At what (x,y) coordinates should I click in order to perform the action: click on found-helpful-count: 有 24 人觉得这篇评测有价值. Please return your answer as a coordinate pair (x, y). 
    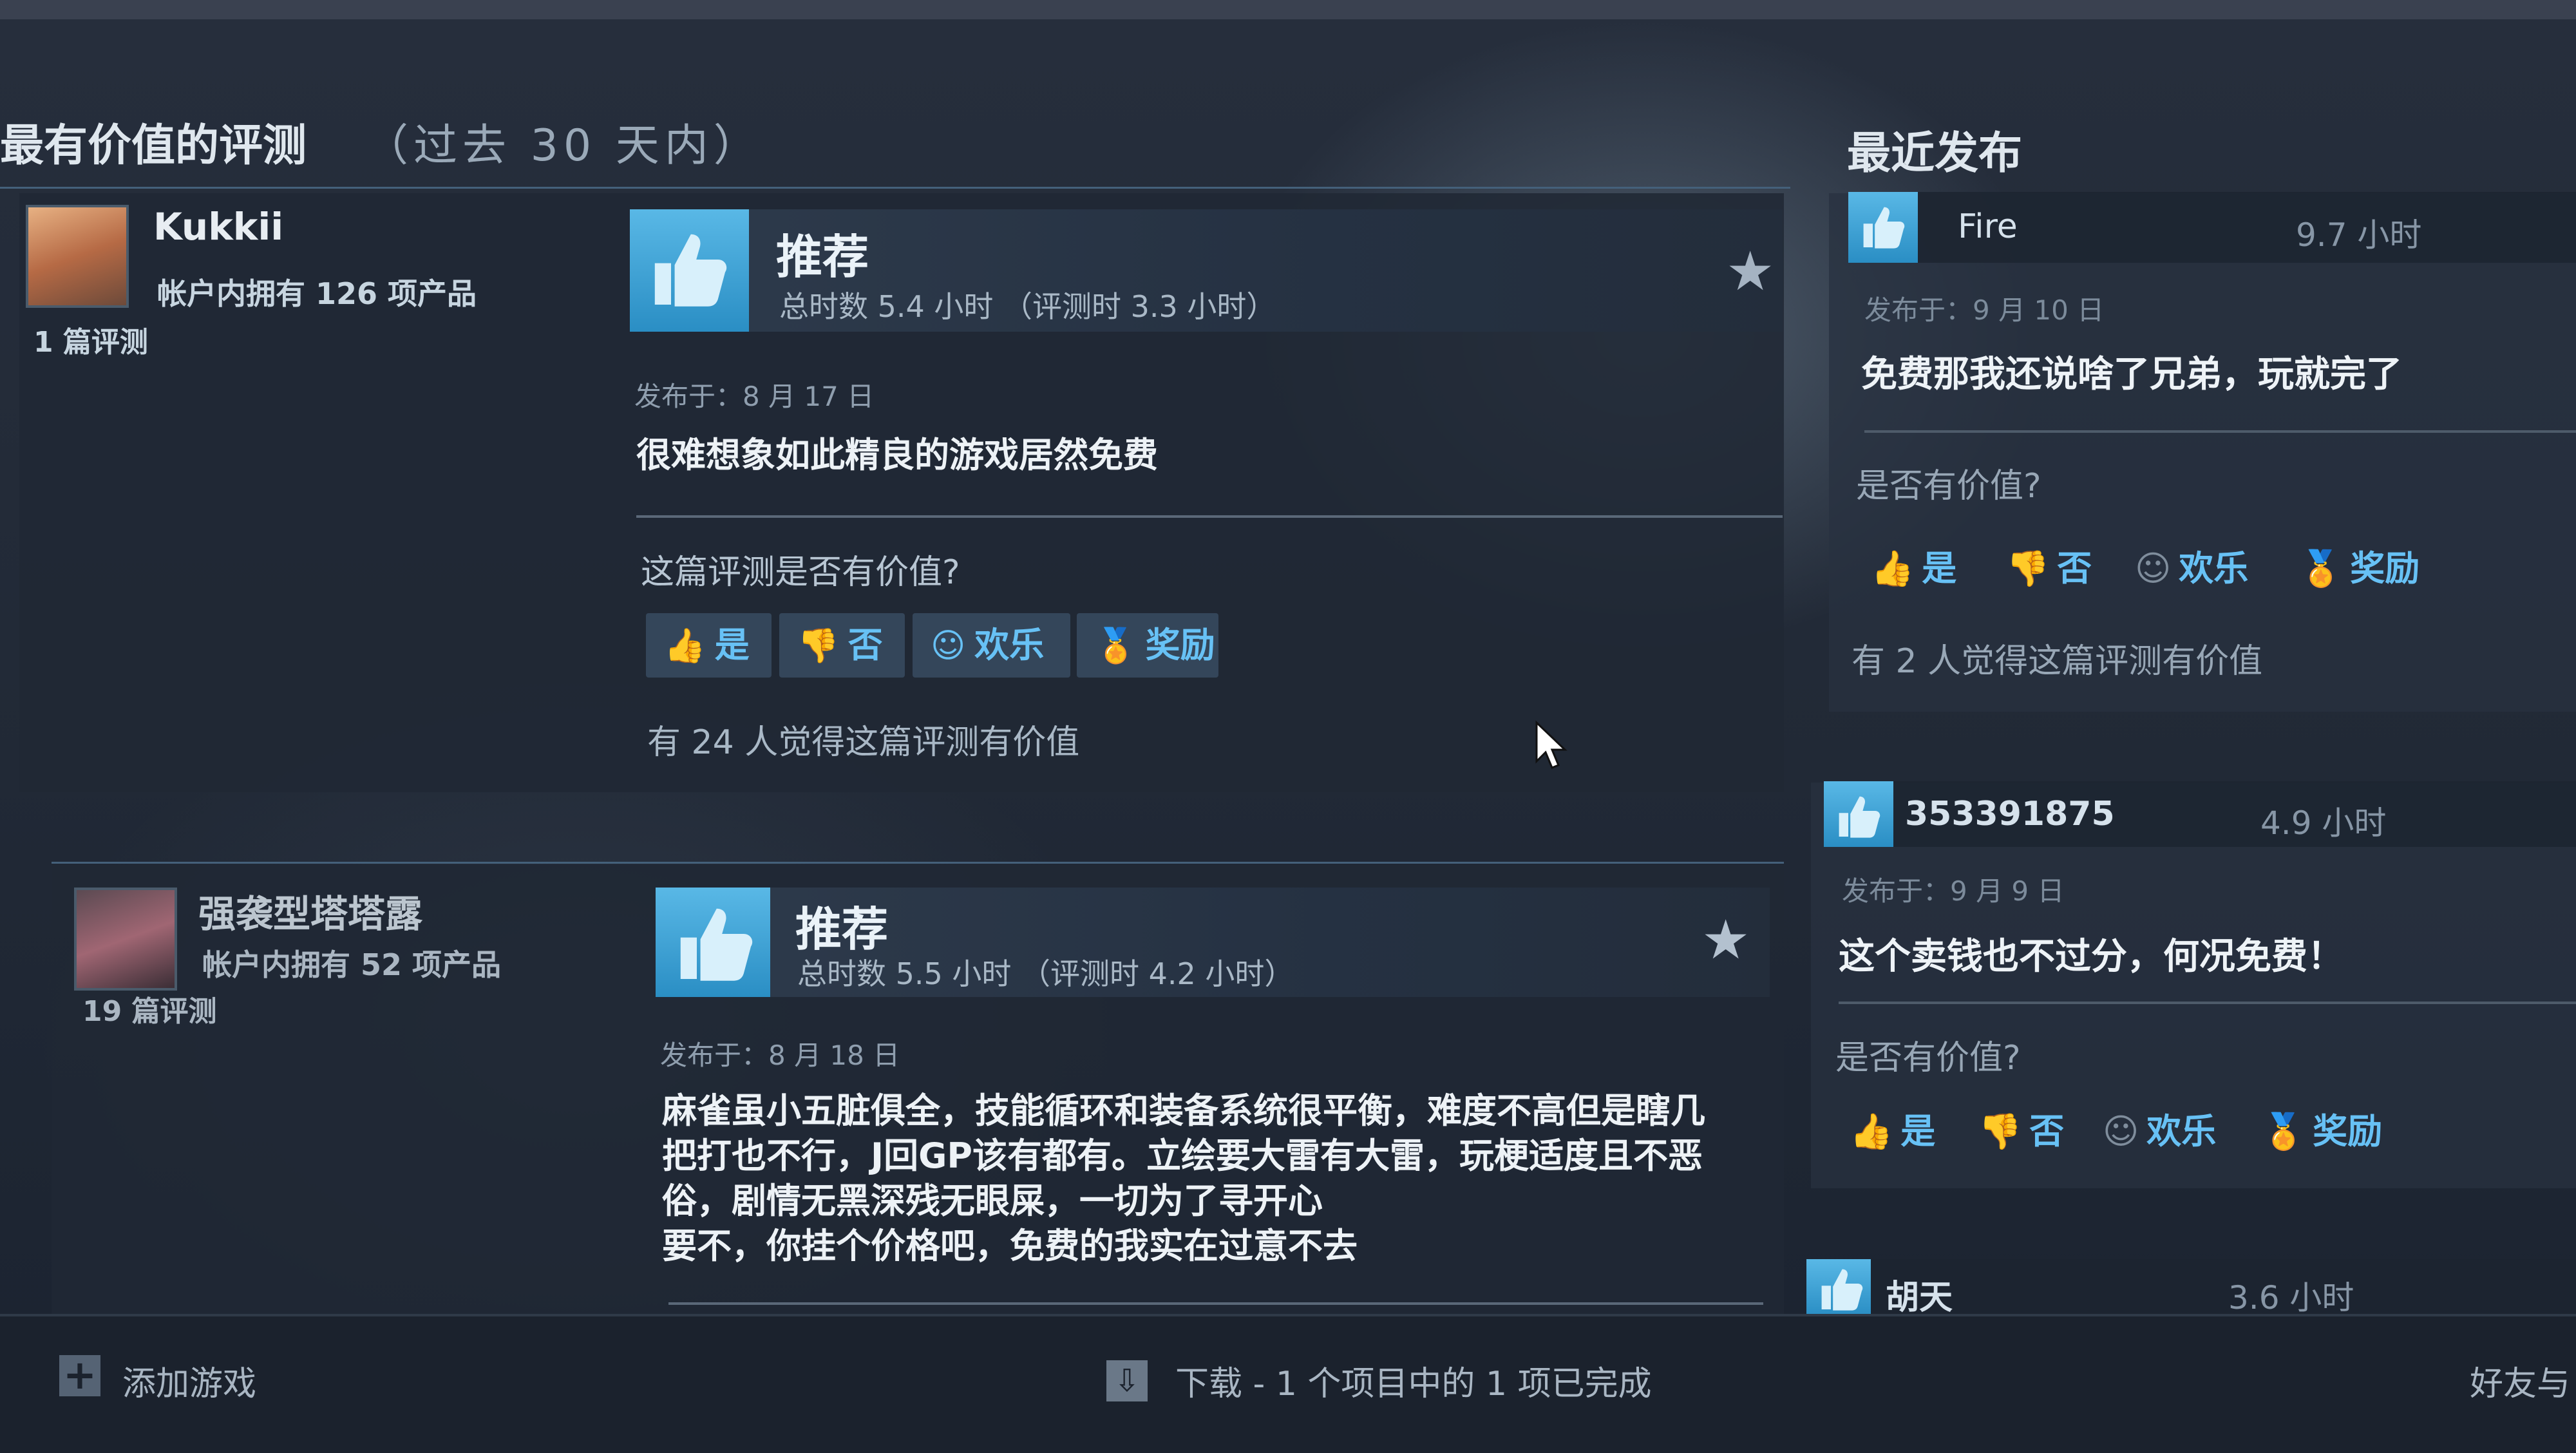
    Looking at the image, I should click on (863, 742).